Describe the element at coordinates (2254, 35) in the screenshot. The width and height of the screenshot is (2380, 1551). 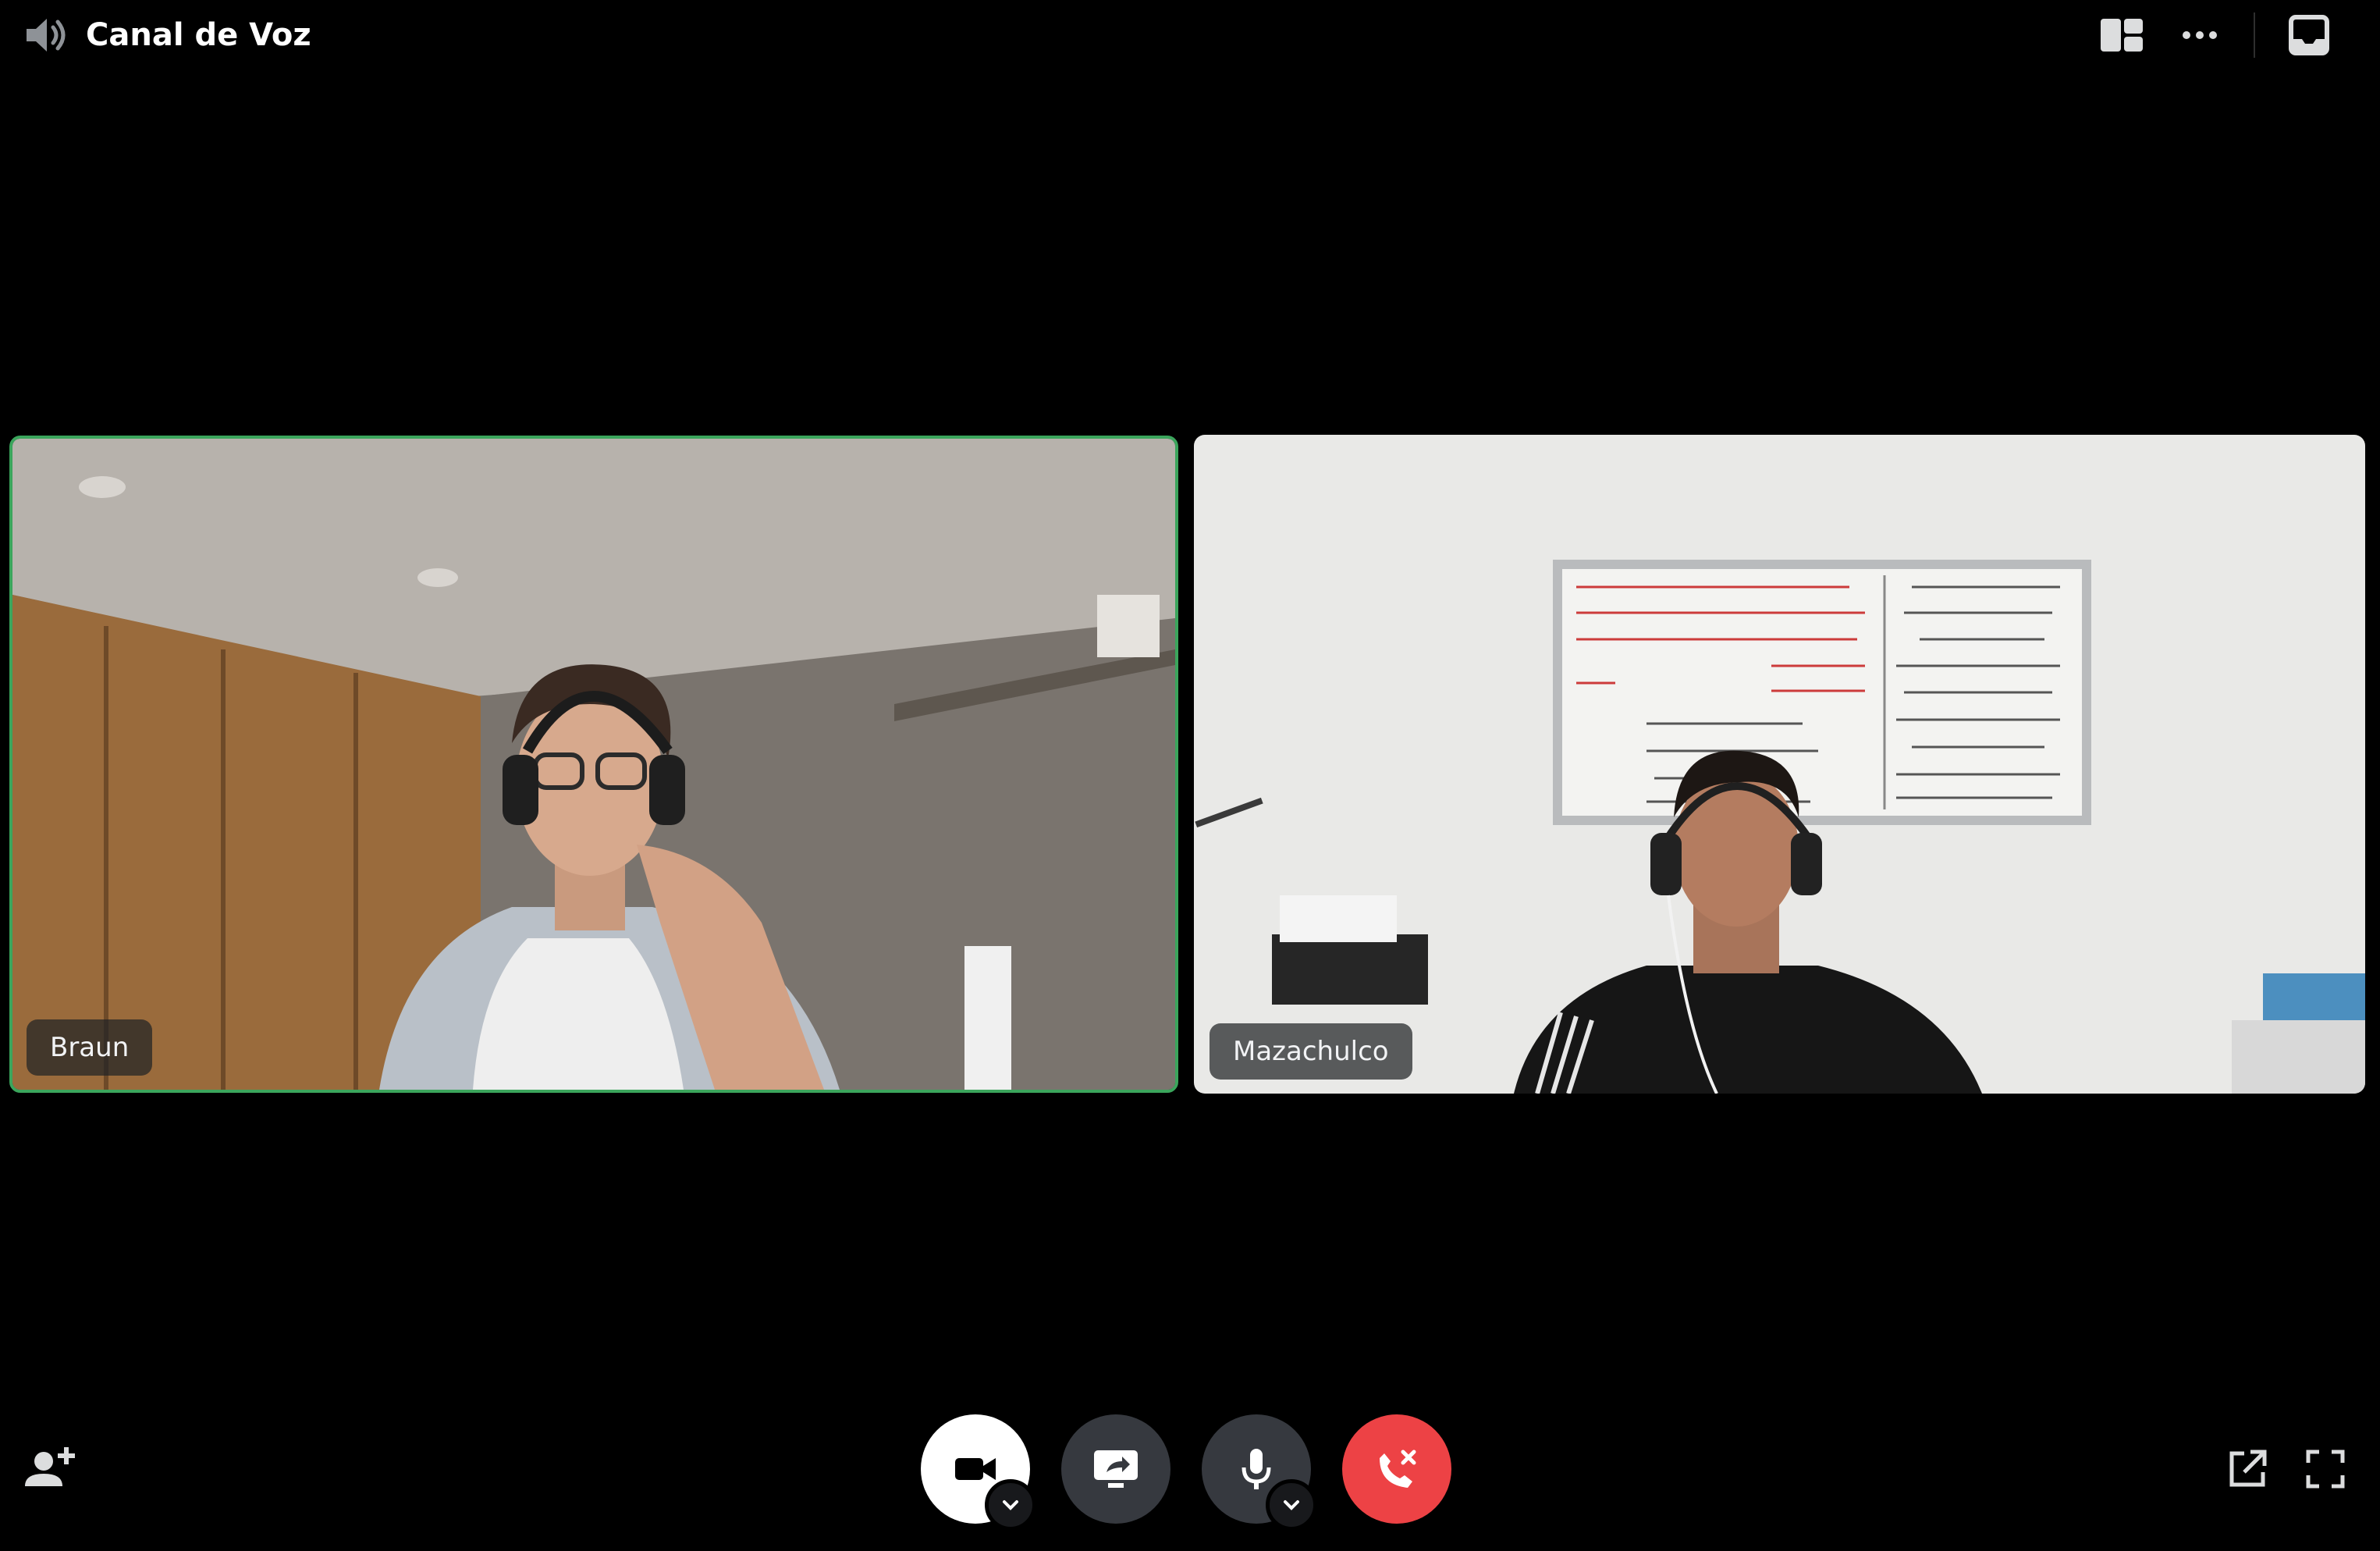
I see `toolbar-divider` at that location.